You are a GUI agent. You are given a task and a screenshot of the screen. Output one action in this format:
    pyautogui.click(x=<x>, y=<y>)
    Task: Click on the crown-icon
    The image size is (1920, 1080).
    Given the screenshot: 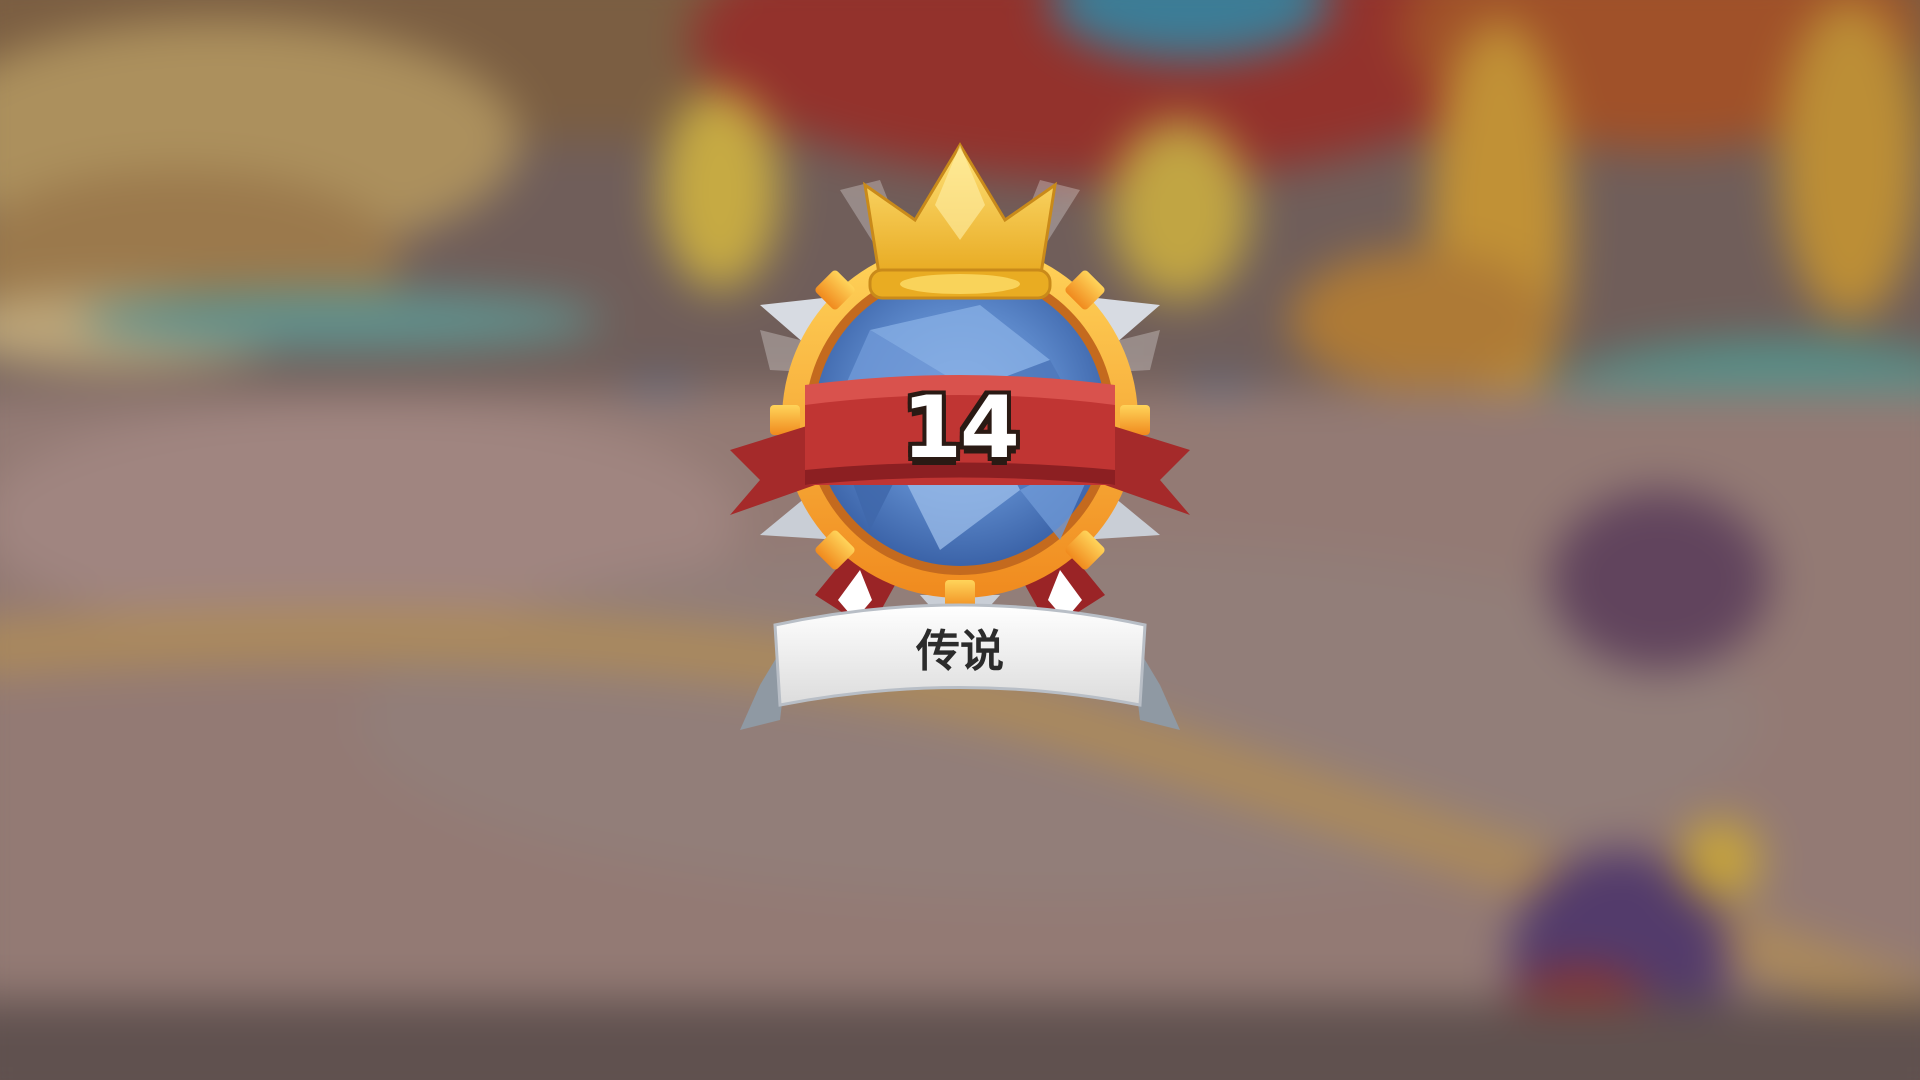 What is the action you would take?
    pyautogui.click(x=960, y=221)
    